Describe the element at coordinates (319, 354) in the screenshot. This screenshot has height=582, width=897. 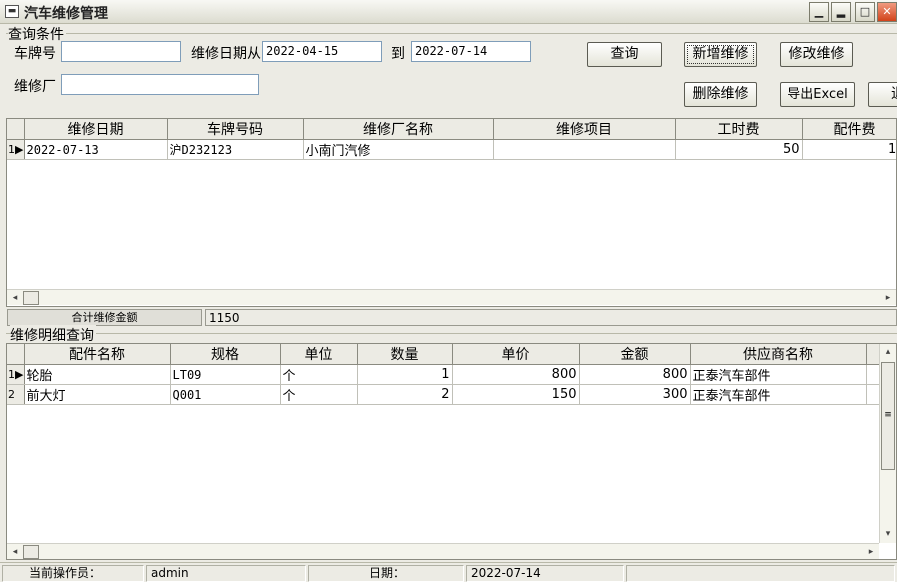
I see `column-header: 单位` at that location.